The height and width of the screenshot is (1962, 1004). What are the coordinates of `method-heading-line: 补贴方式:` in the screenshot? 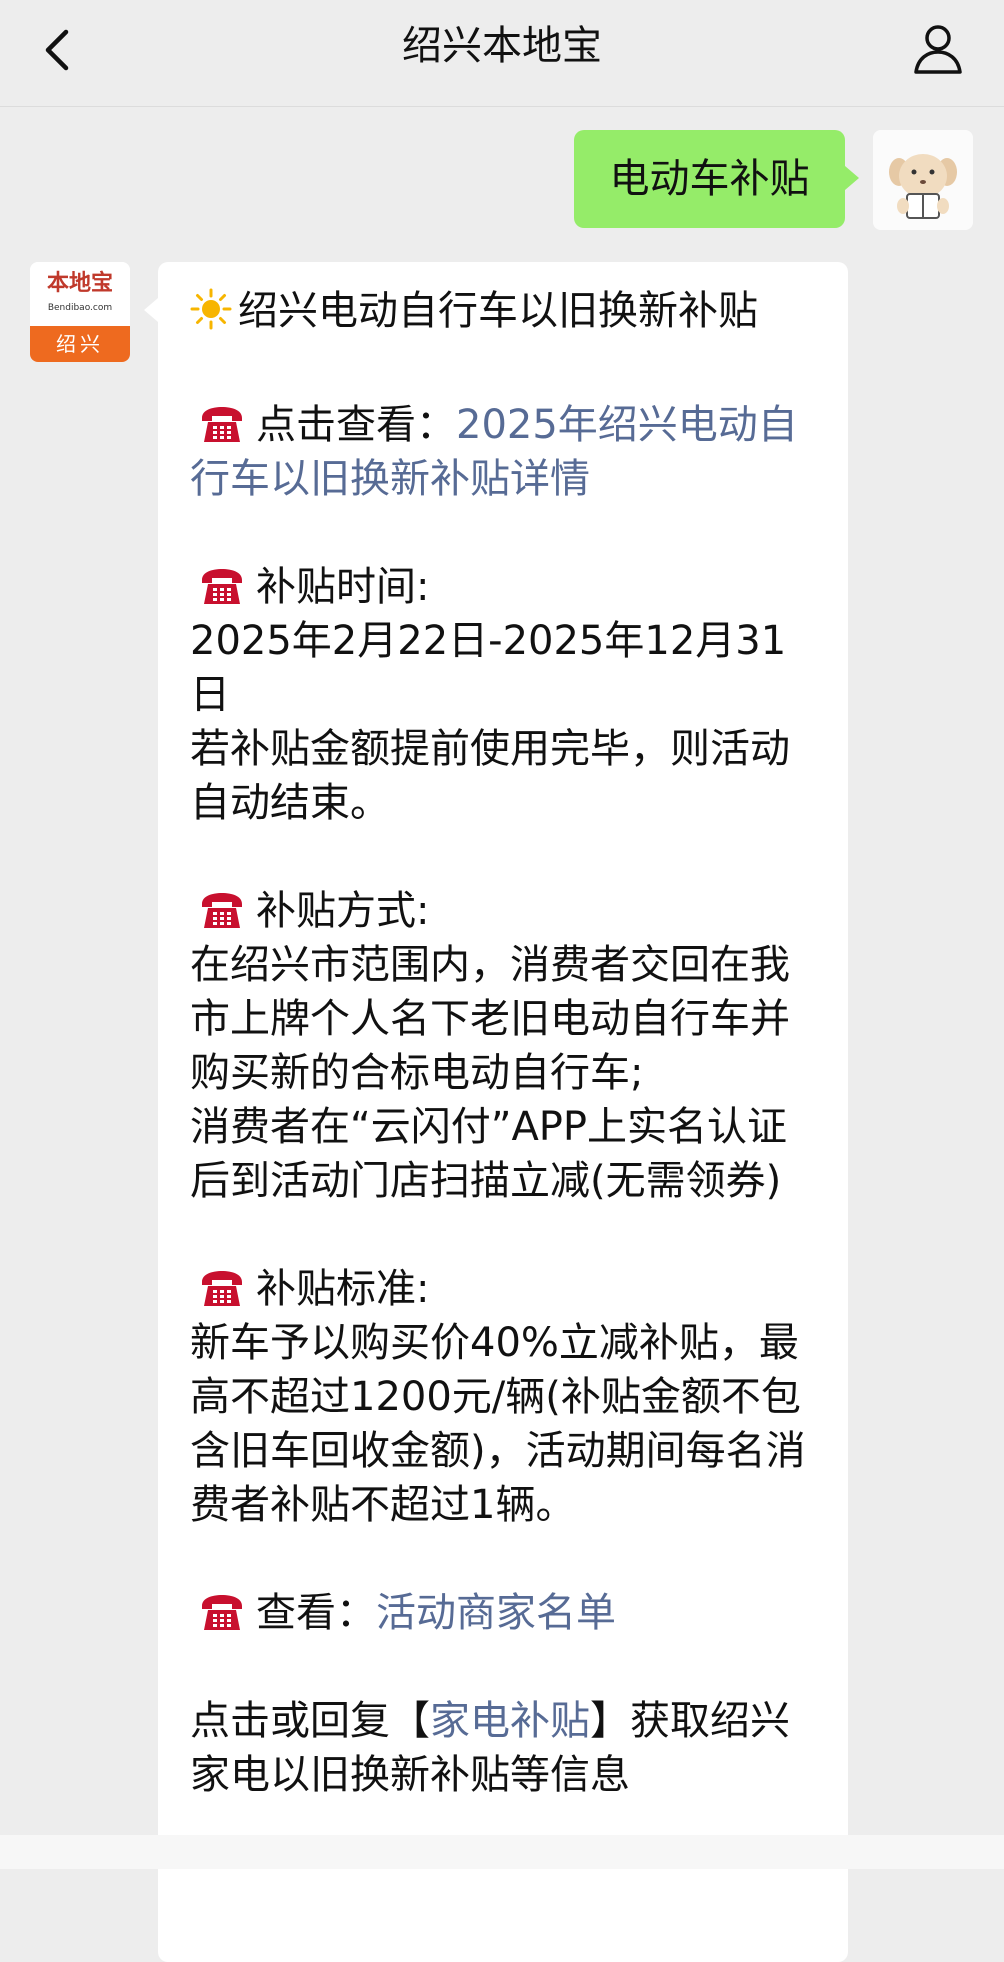 It's located at (505, 911).